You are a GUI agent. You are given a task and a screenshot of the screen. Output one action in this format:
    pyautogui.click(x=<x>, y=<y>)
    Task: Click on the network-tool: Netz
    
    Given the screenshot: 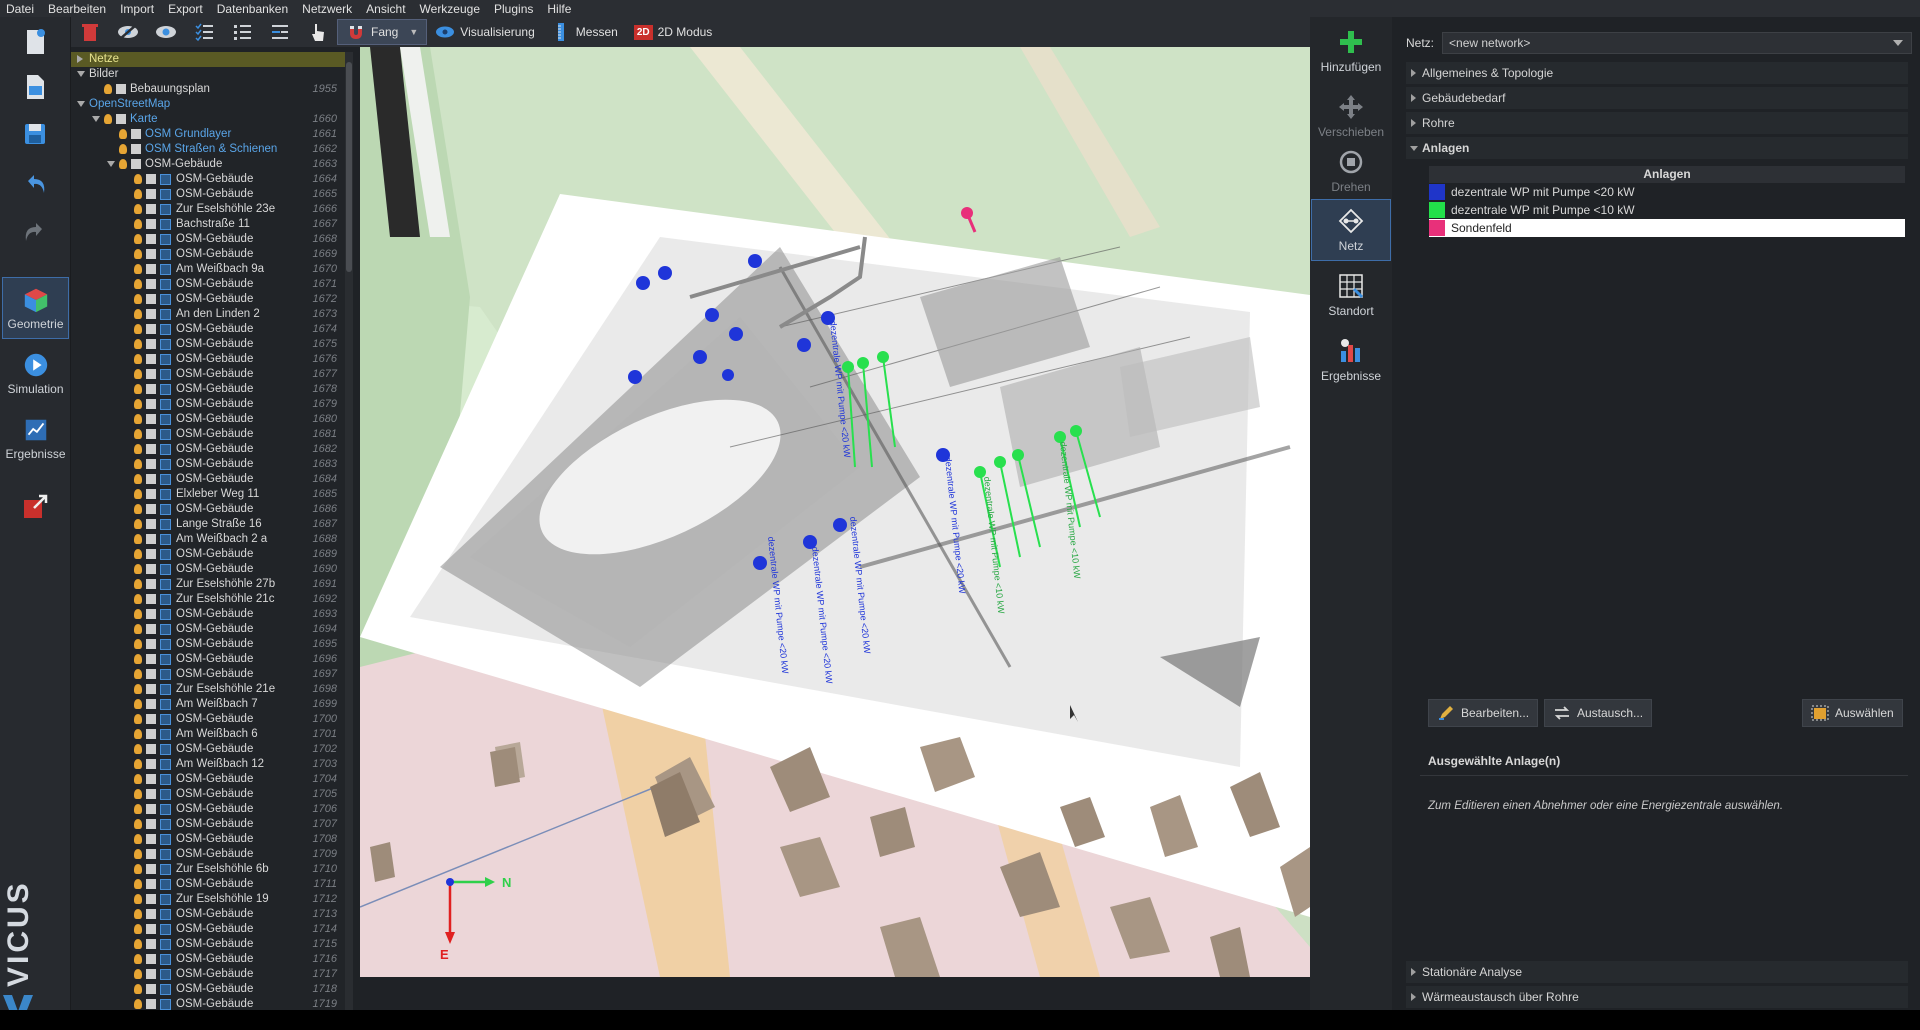 What is the action you would take?
    pyautogui.click(x=1351, y=230)
    